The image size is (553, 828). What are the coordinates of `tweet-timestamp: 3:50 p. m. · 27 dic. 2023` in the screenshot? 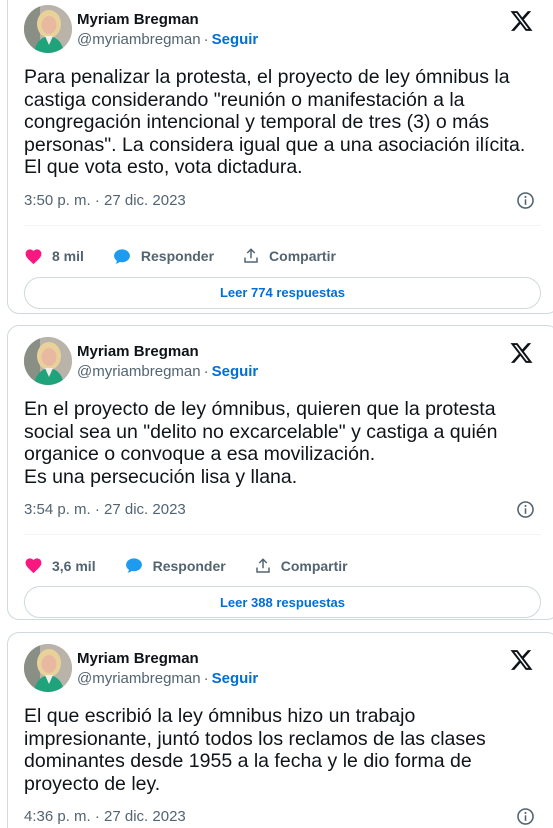 It's located at (105, 200).